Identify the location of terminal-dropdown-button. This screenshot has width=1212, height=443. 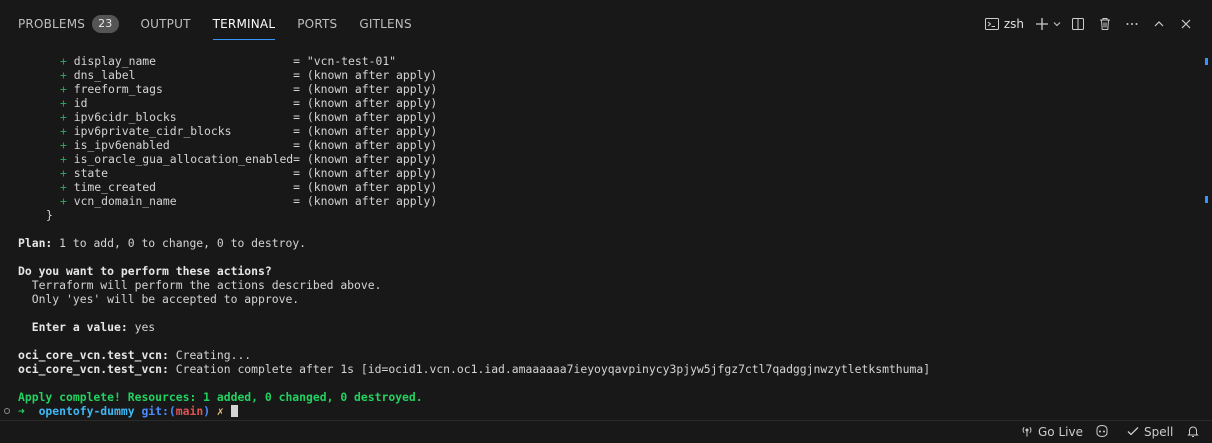
(1057, 24).